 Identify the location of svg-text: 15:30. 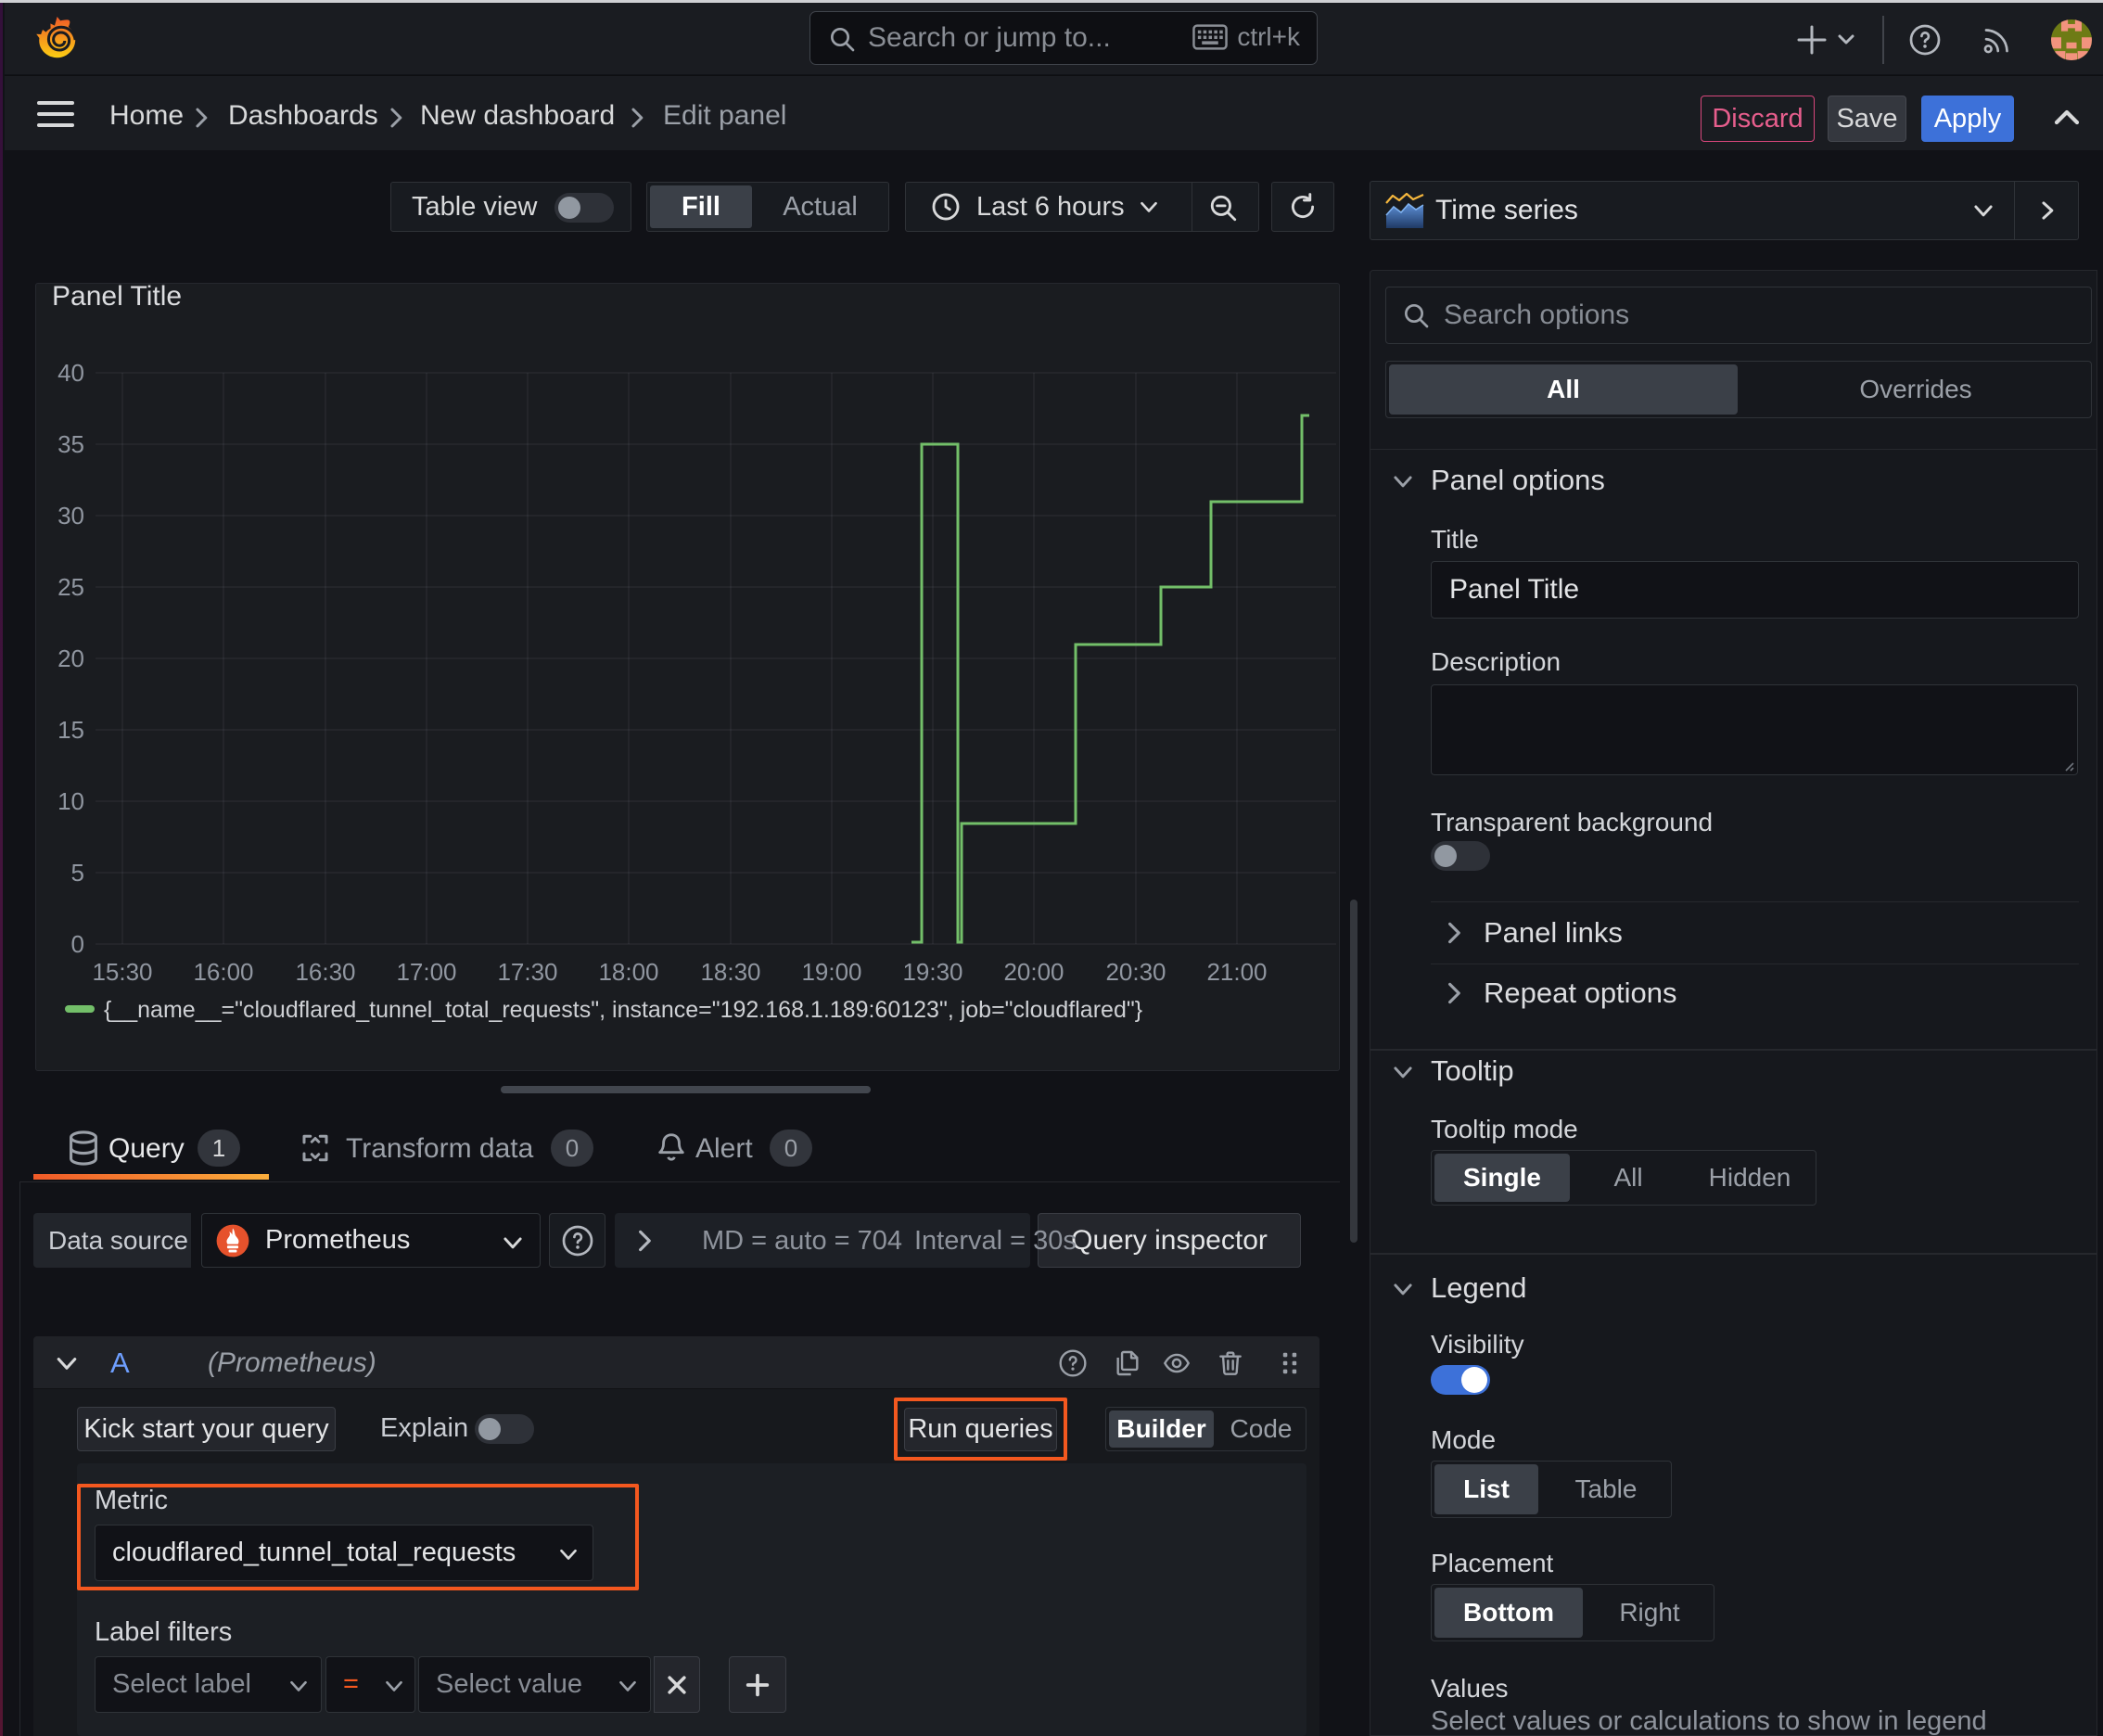
(122, 972).